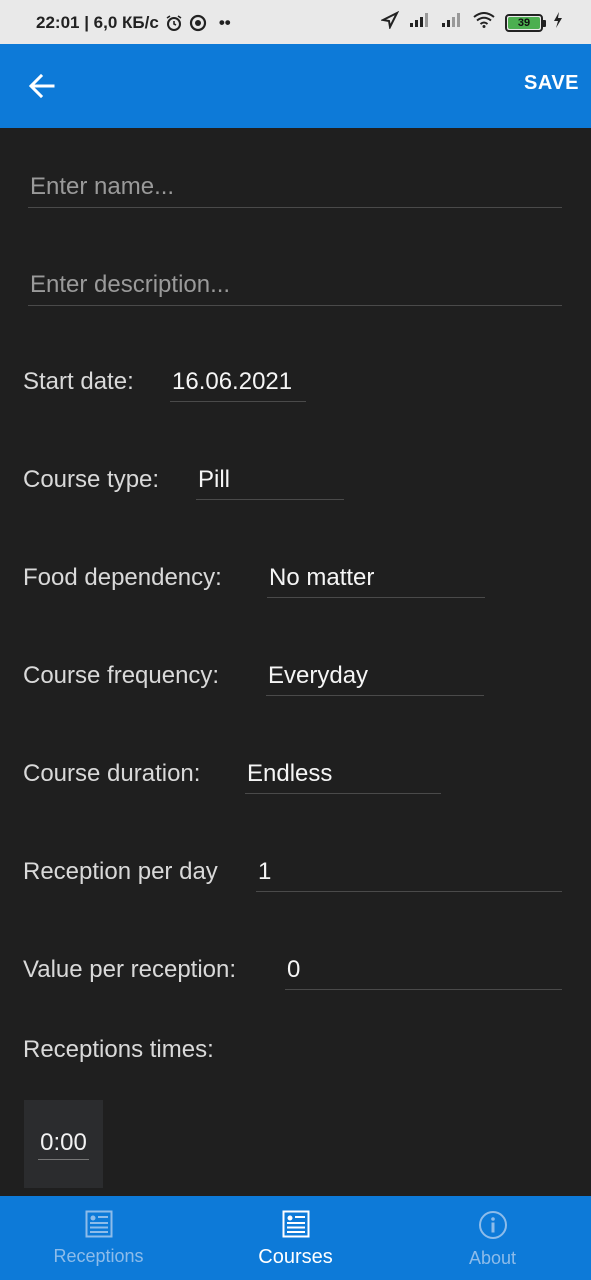 The height and width of the screenshot is (1280, 591). I want to click on start-date-picker: 16.06.2021, so click(238, 382).